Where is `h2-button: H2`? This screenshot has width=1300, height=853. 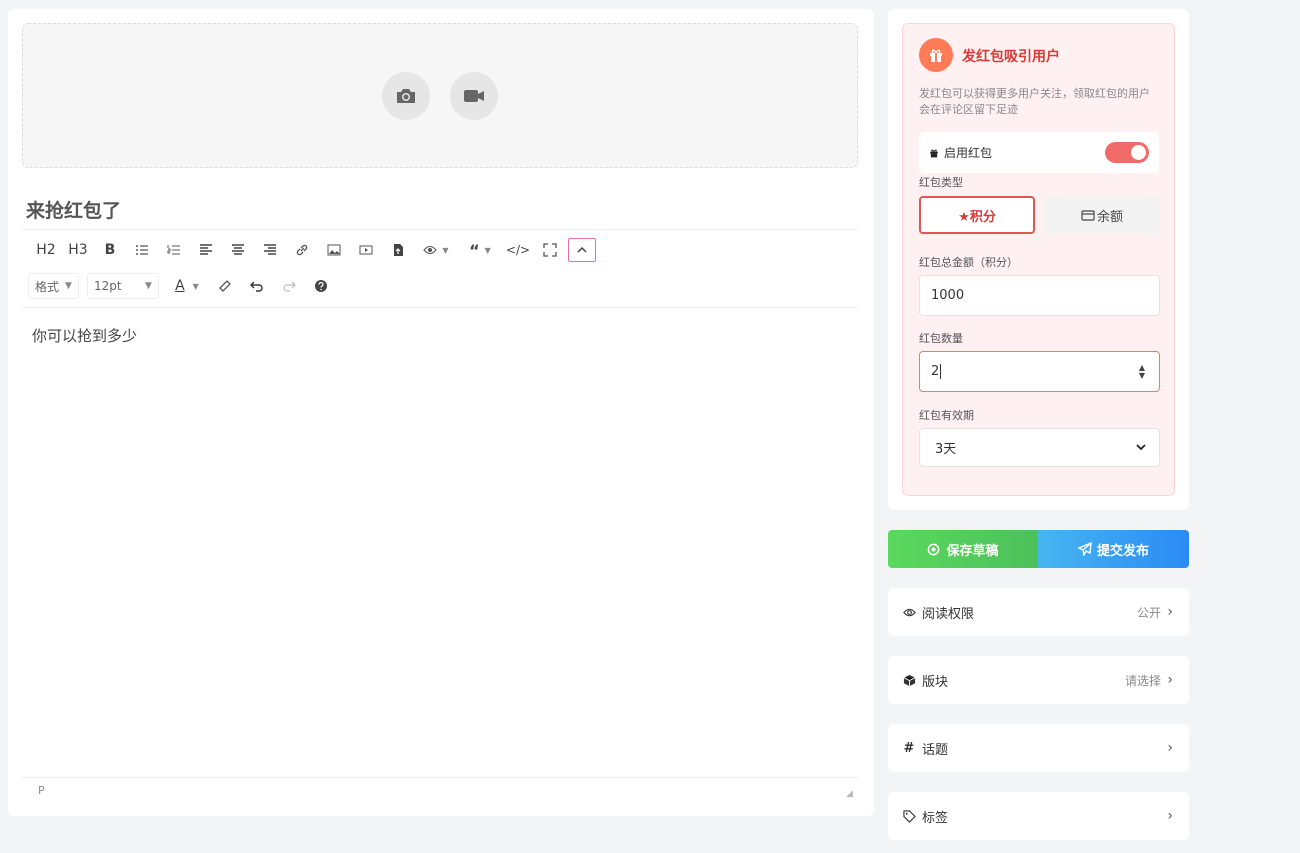 h2-button: H2 is located at coordinates (46, 250).